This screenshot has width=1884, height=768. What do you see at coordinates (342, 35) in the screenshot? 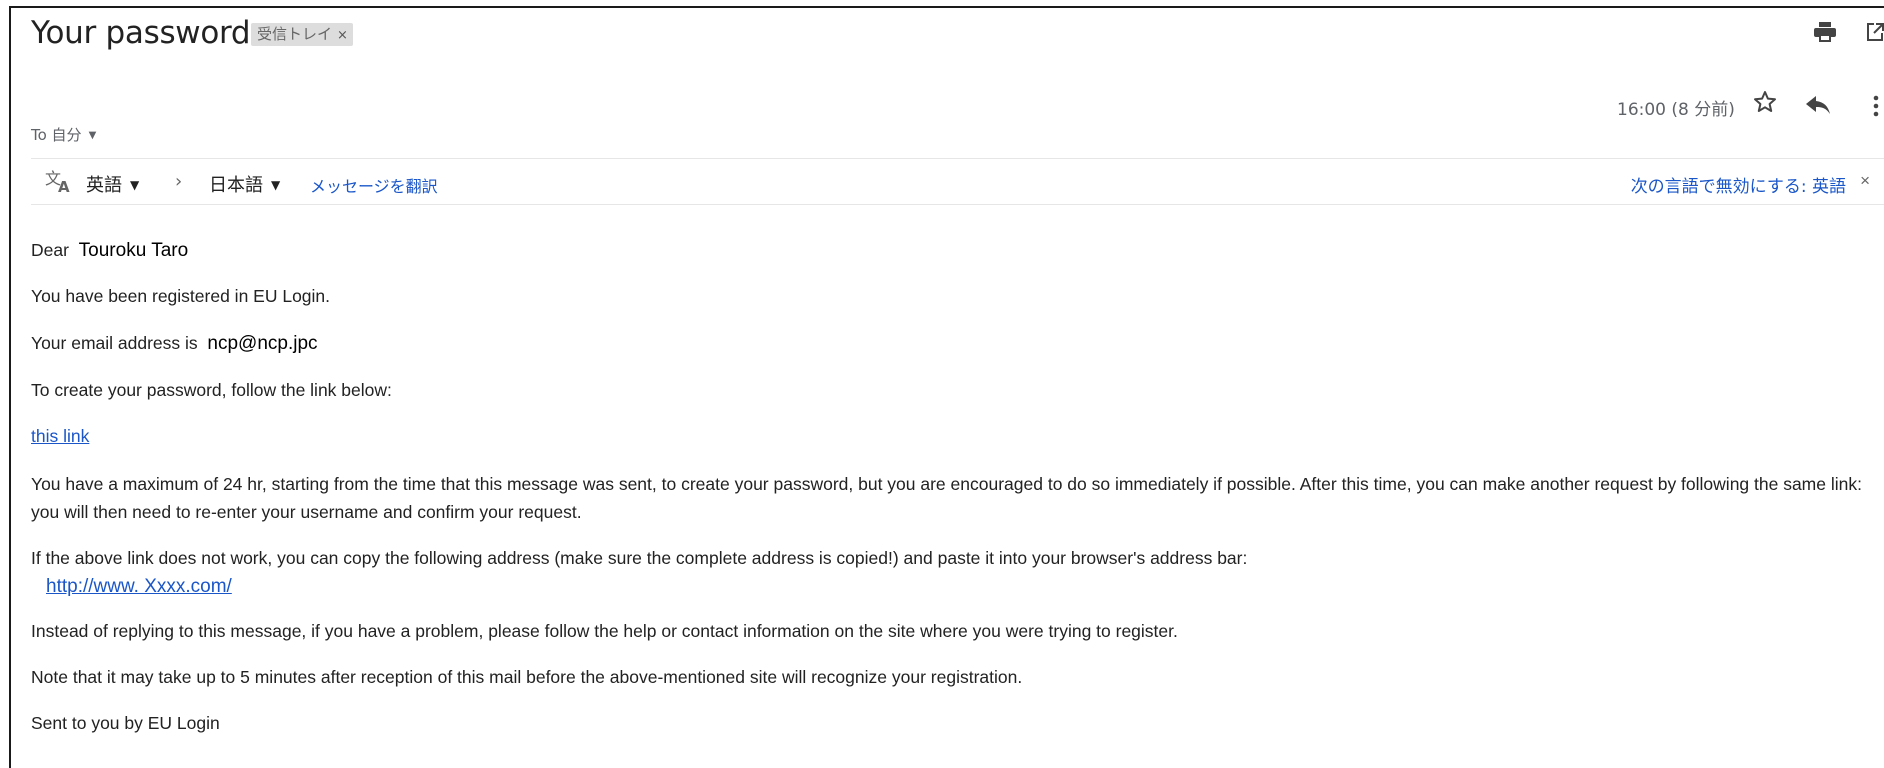
I see `remove-label-icon: ×` at bounding box center [342, 35].